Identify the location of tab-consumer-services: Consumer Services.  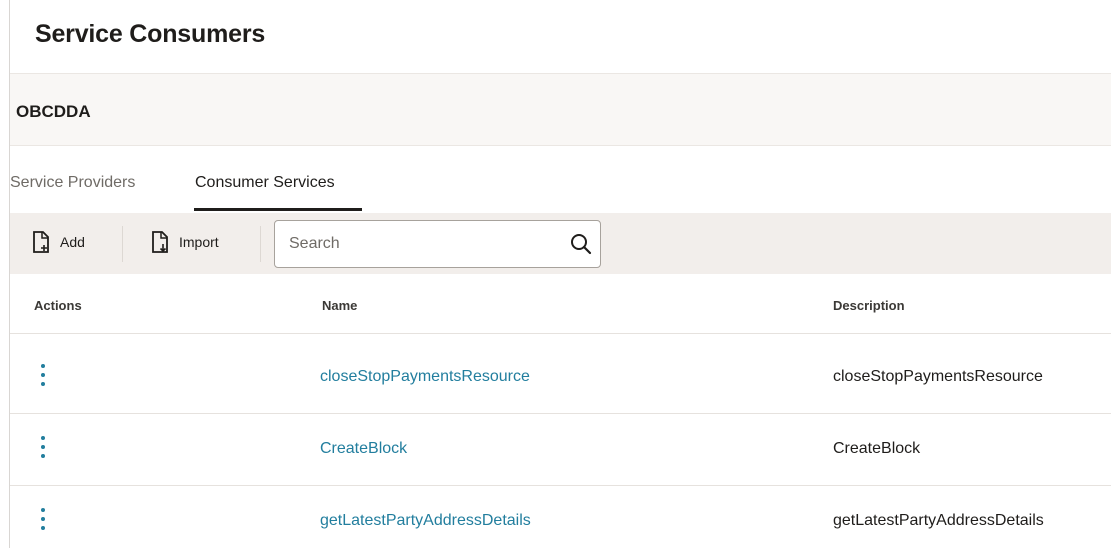
(265, 183).